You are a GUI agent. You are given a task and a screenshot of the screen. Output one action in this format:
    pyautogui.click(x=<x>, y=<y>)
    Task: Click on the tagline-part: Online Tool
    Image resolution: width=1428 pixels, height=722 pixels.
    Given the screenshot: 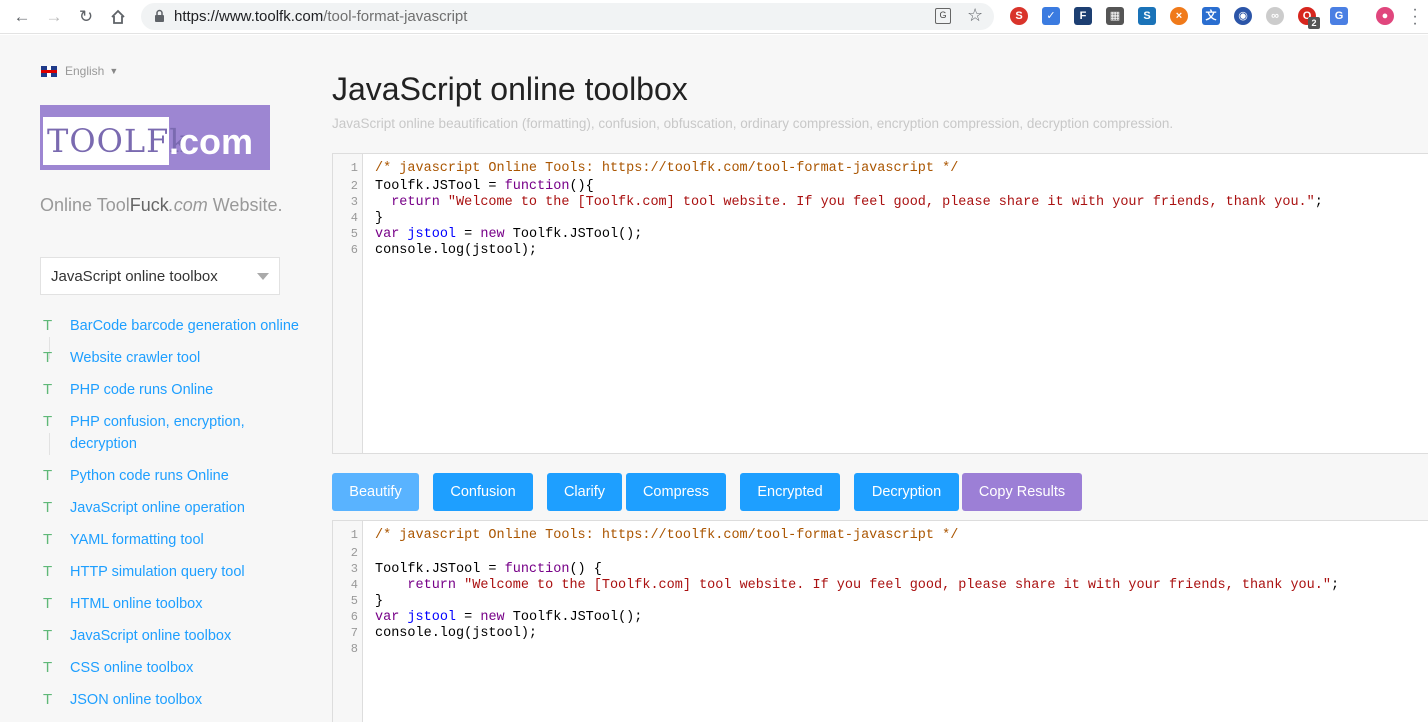 What is the action you would take?
    pyautogui.click(x=85, y=205)
    